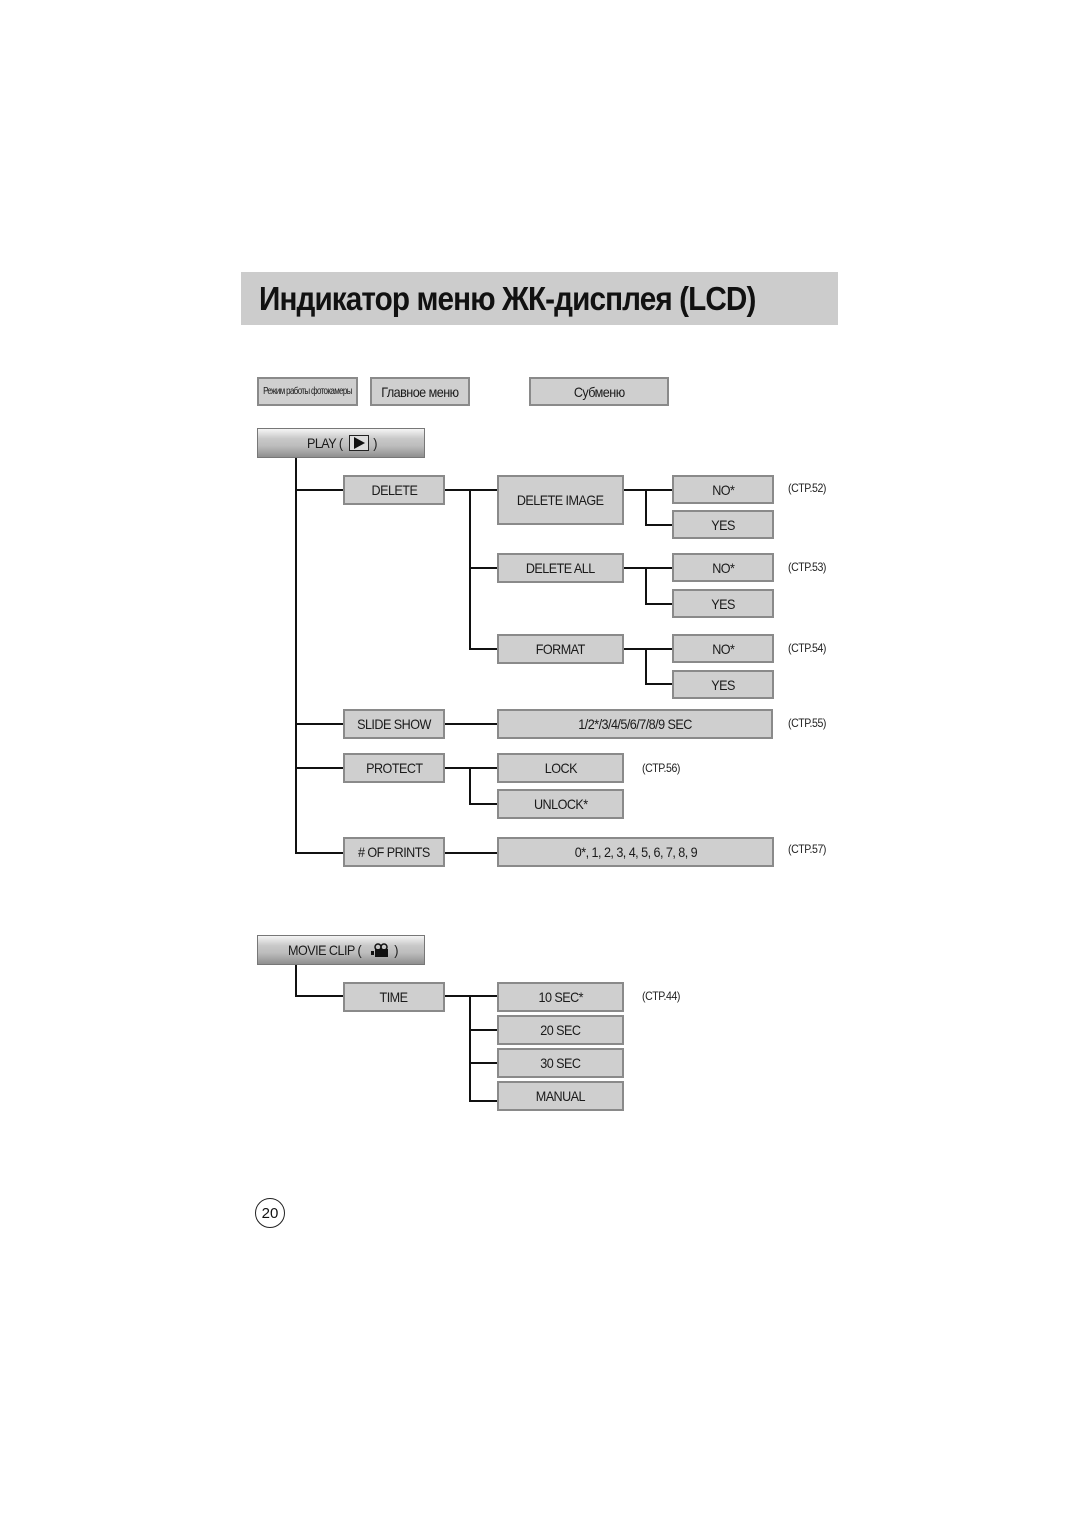 The height and width of the screenshot is (1528, 1080). Describe the element at coordinates (395, 950) in the screenshot. I see `movie-mode-suffix: )` at that location.